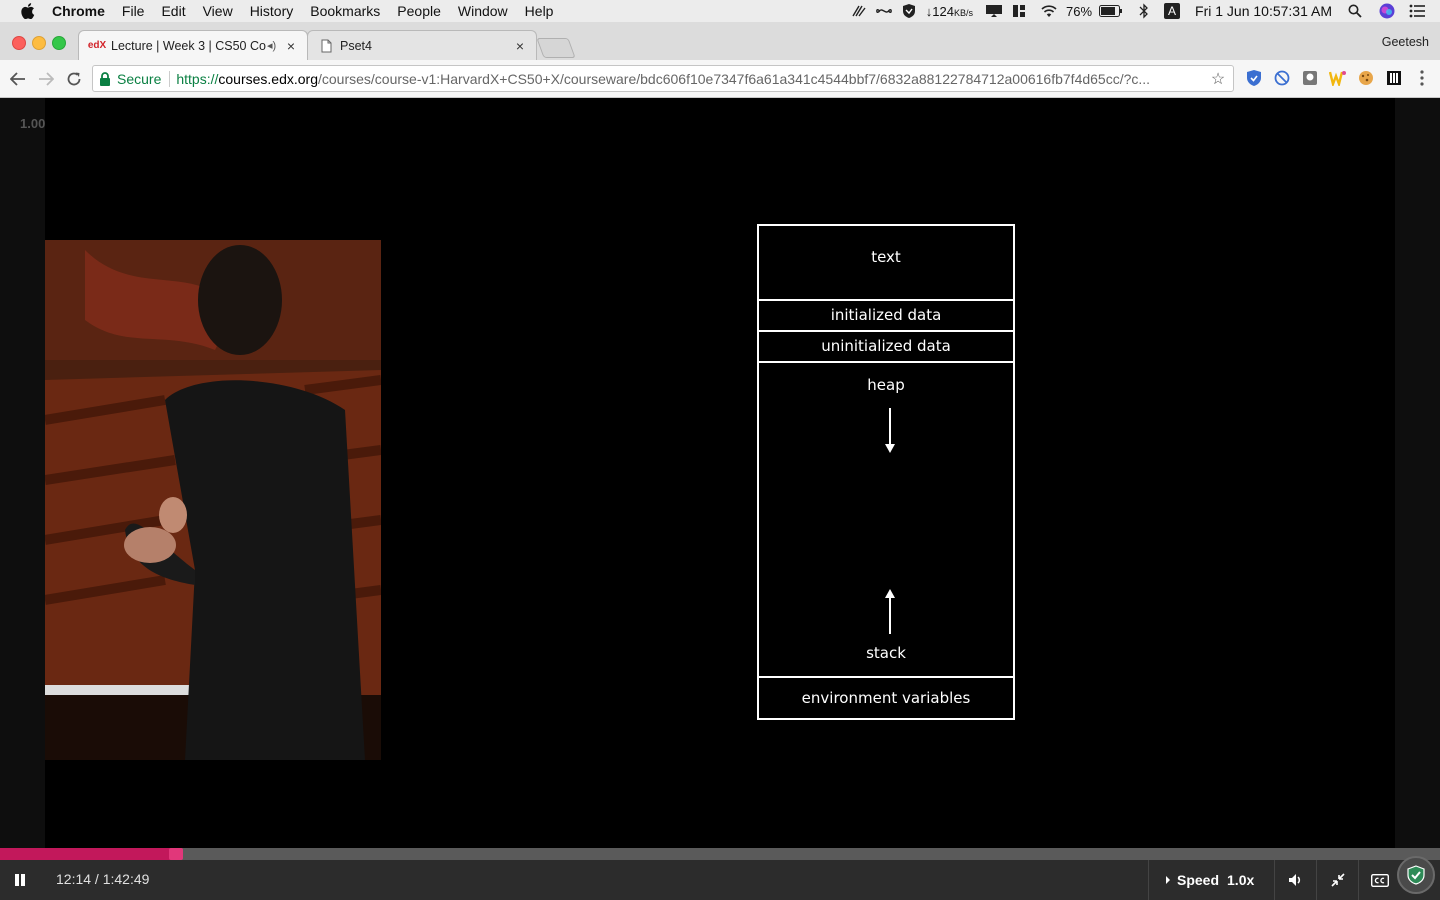 The width and height of the screenshot is (1440, 900). Describe the element at coordinates (268, 78) in the screenshot. I see `url-host: courses.edx.org` at that location.